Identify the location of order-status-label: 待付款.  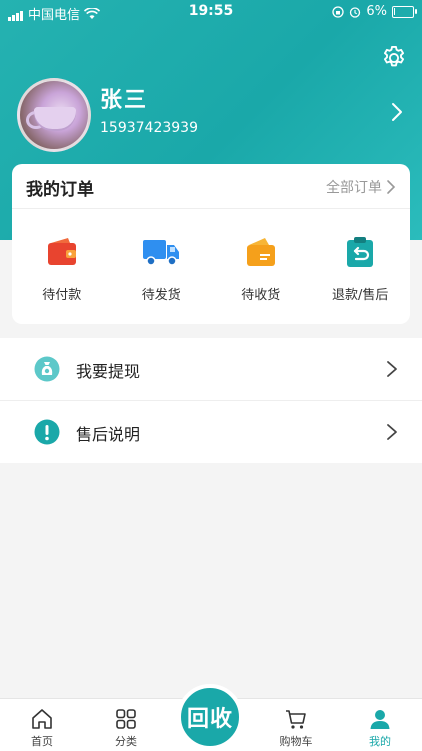
(62, 295).